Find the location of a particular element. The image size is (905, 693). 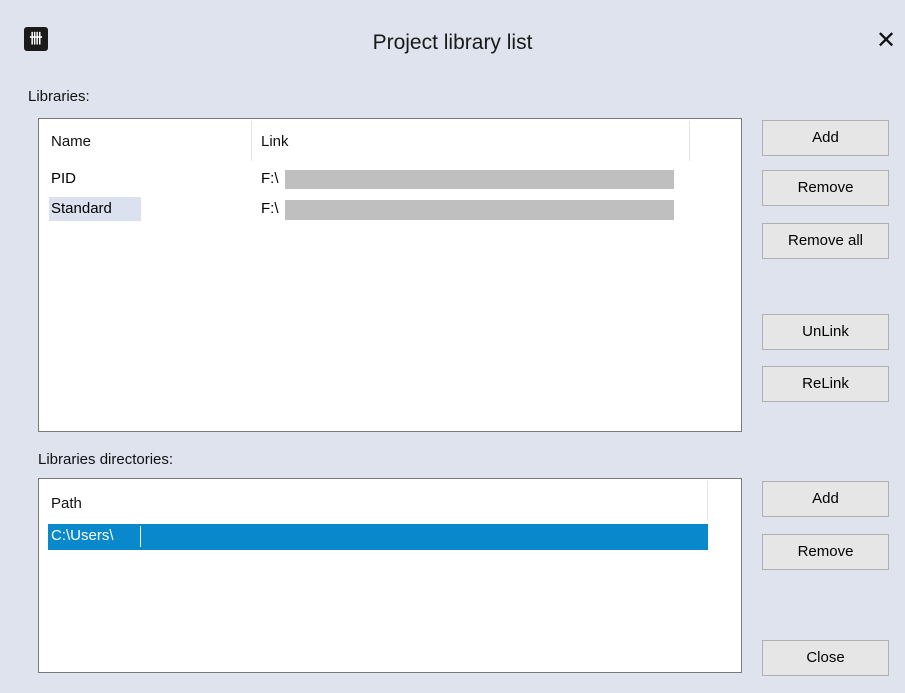

libraries-directories-label: Libraries directories: is located at coordinates (106, 459).